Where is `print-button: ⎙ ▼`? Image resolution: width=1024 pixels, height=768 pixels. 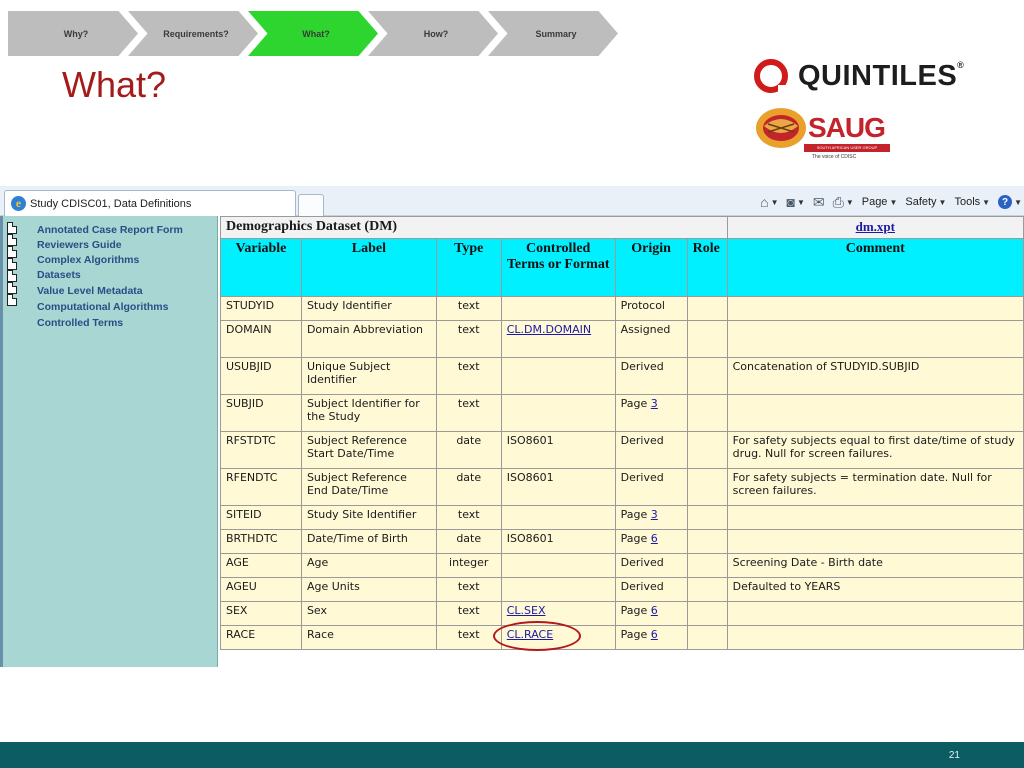
print-button: ⎙ ▼ is located at coordinates (843, 202).